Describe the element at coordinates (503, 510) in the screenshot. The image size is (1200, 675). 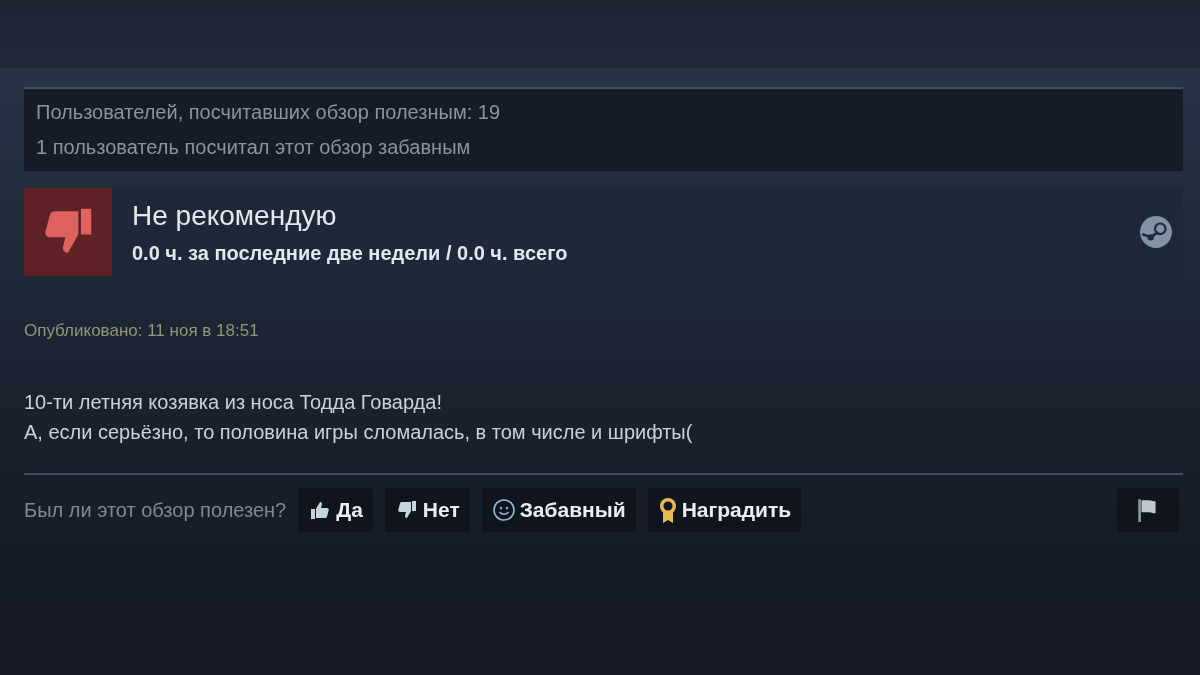
I see `smiley-icon` at that location.